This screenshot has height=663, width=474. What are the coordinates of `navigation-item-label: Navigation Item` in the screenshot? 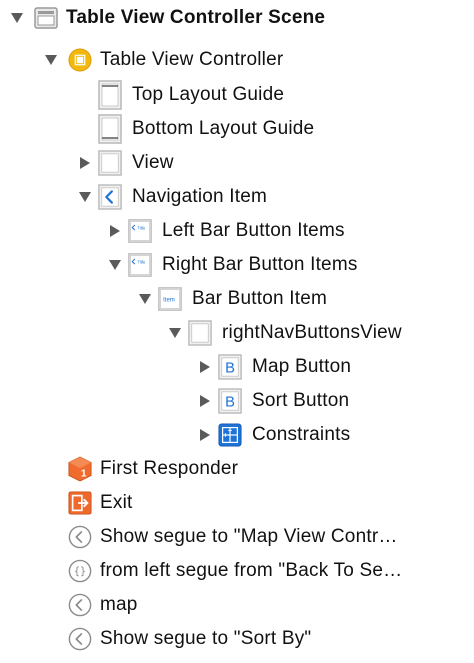 It's located at (200, 196).